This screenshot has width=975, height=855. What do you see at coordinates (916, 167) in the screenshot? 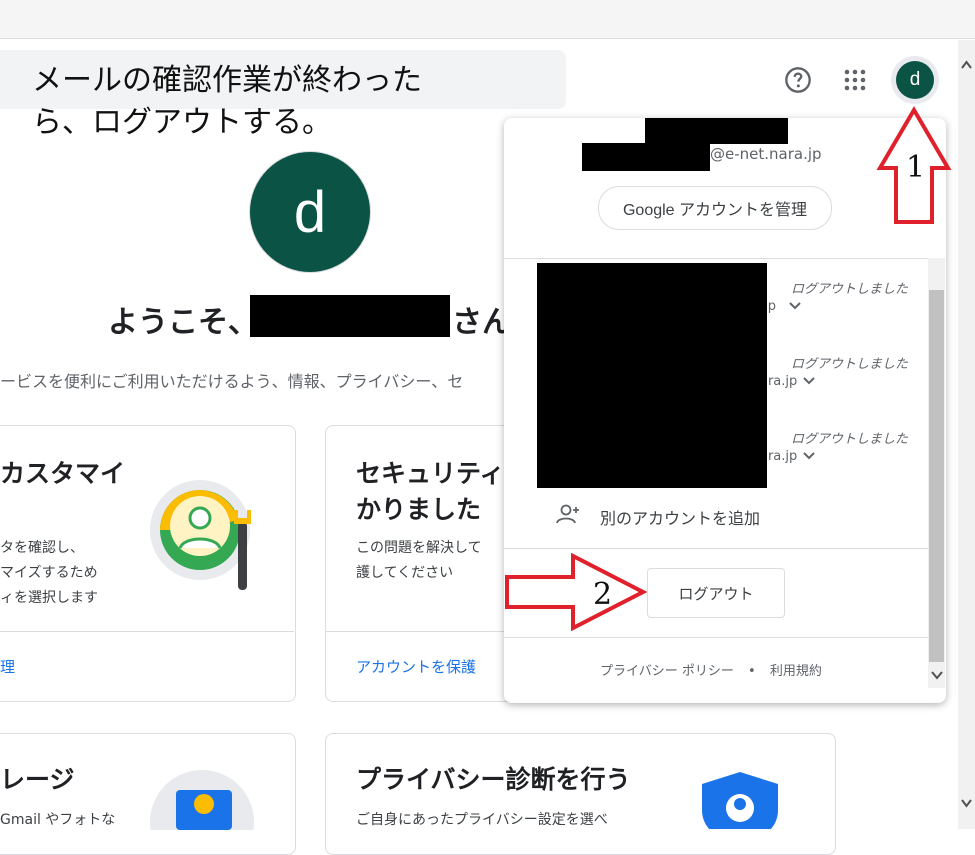
I see `step-number-1: 1` at bounding box center [916, 167].